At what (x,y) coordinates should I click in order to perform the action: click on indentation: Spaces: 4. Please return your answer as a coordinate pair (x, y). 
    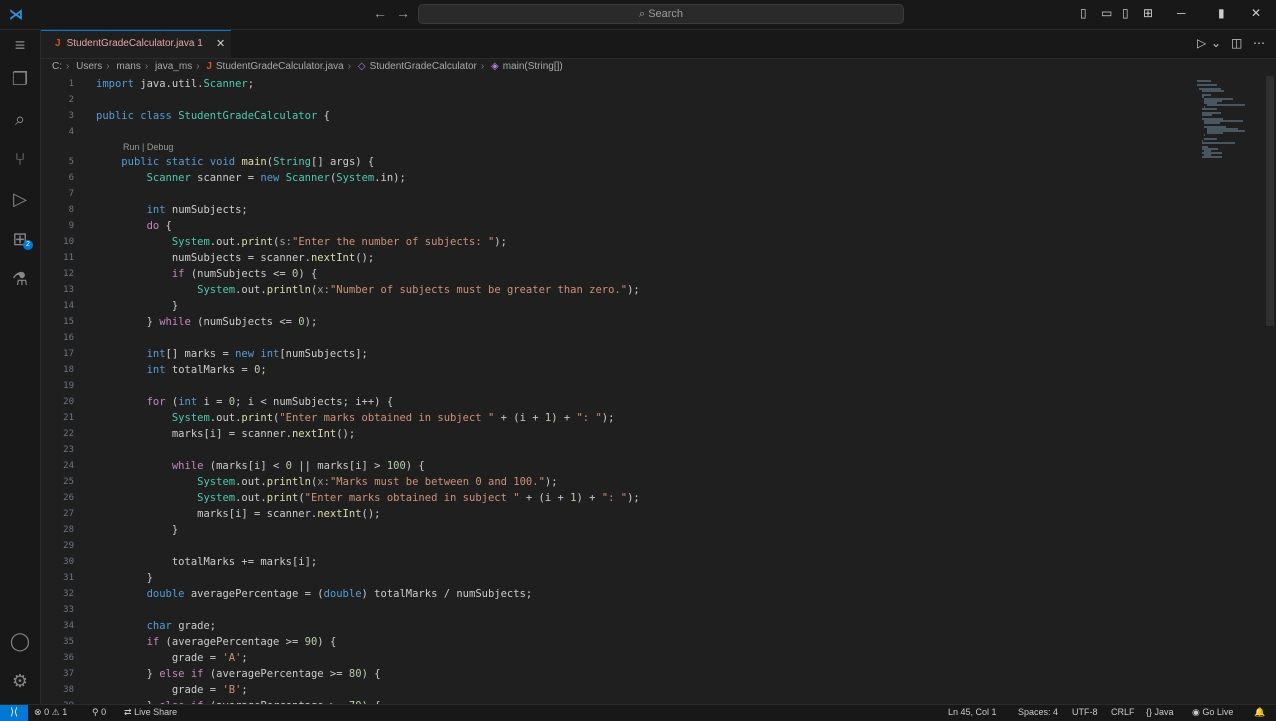
    Looking at the image, I should click on (1038, 712).